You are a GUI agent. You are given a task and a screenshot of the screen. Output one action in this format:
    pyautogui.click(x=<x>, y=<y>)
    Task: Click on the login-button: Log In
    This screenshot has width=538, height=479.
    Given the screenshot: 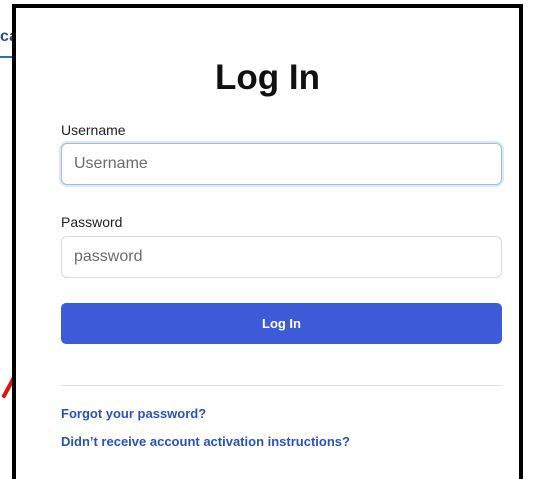 What is the action you would take?
    pyautogui.click(x=281, y=323)
    